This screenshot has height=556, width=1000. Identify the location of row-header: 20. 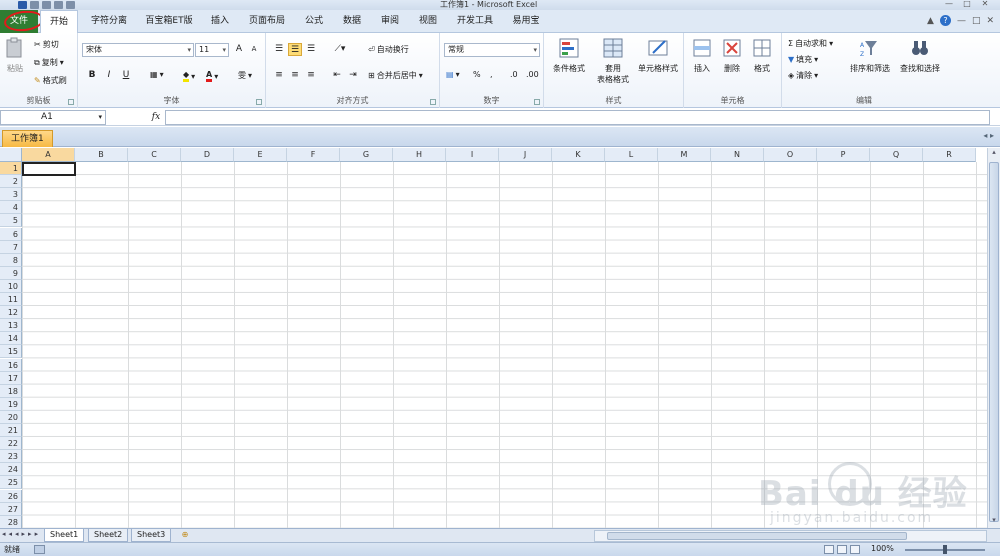
(11, 417).